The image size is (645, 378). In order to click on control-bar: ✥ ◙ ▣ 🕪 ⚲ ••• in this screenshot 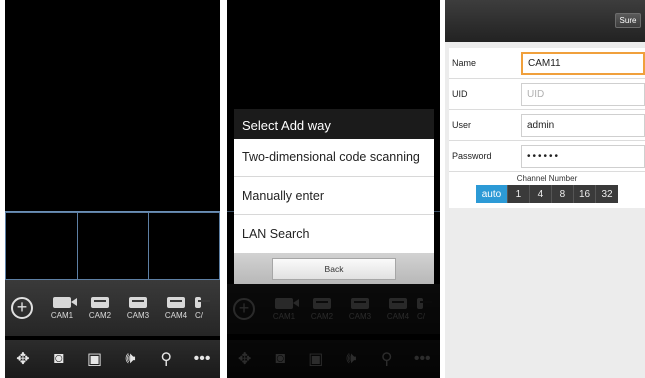, I will do `click(112, 359)`.